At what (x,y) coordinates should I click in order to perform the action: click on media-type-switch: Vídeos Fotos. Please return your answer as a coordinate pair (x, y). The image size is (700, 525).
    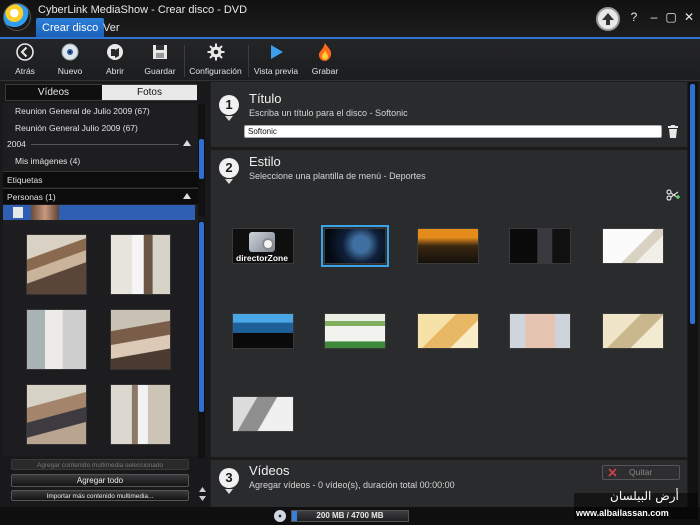
    Looking at the image, I should click on (101, 92).